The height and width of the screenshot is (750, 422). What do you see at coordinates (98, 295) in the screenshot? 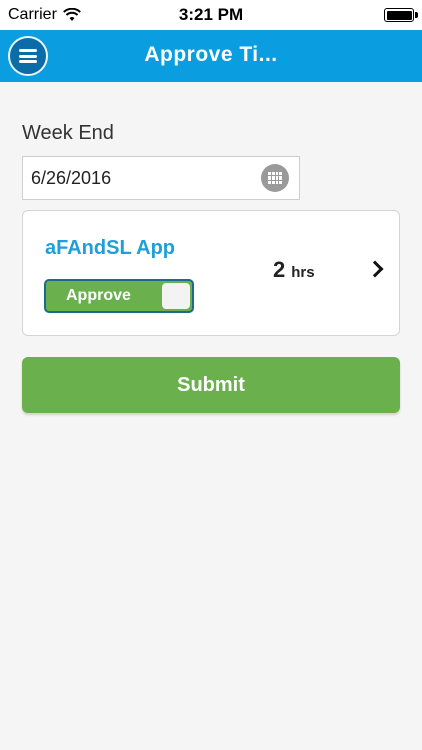
I see `approve-toggle-label: Approve` at bounding box center [98, 295].